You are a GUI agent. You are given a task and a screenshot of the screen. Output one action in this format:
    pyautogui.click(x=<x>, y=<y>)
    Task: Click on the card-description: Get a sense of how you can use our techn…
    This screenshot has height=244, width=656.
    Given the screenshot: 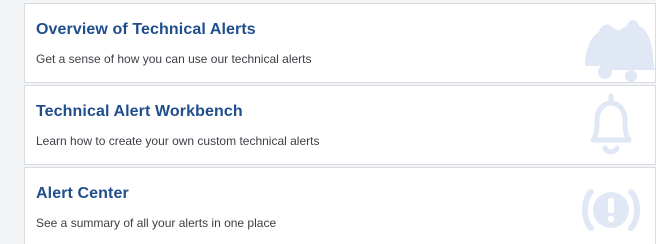 What is the action you would take?
    pyautogui.click(x=174, y=59)
    